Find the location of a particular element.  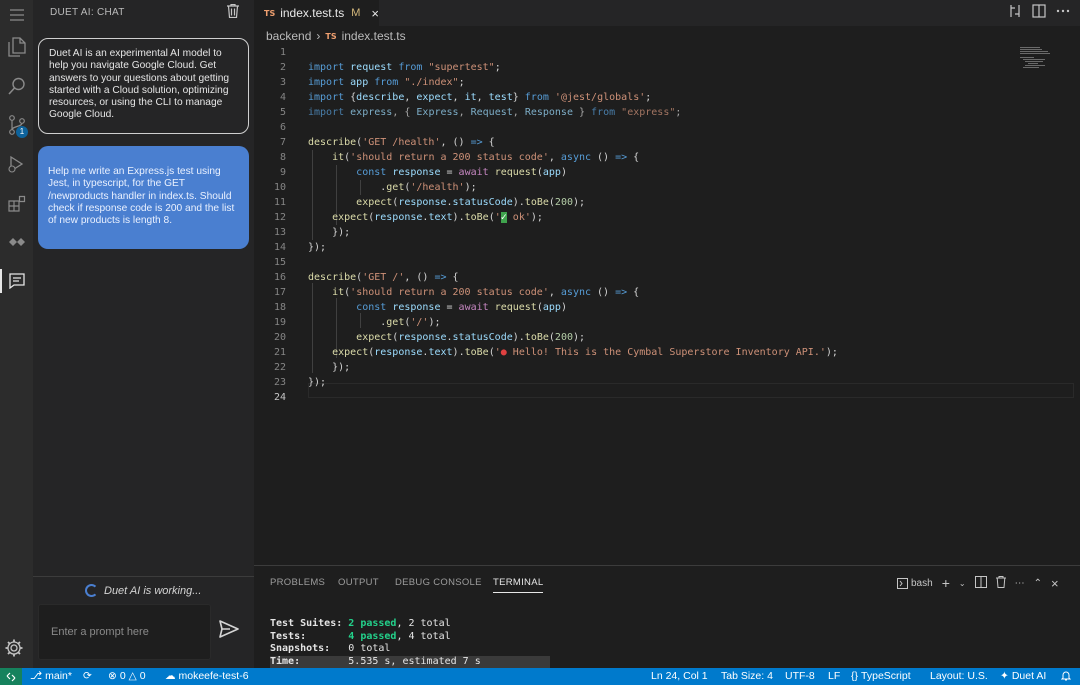

activity-bar: 1 is located at coordinates (16, 334).